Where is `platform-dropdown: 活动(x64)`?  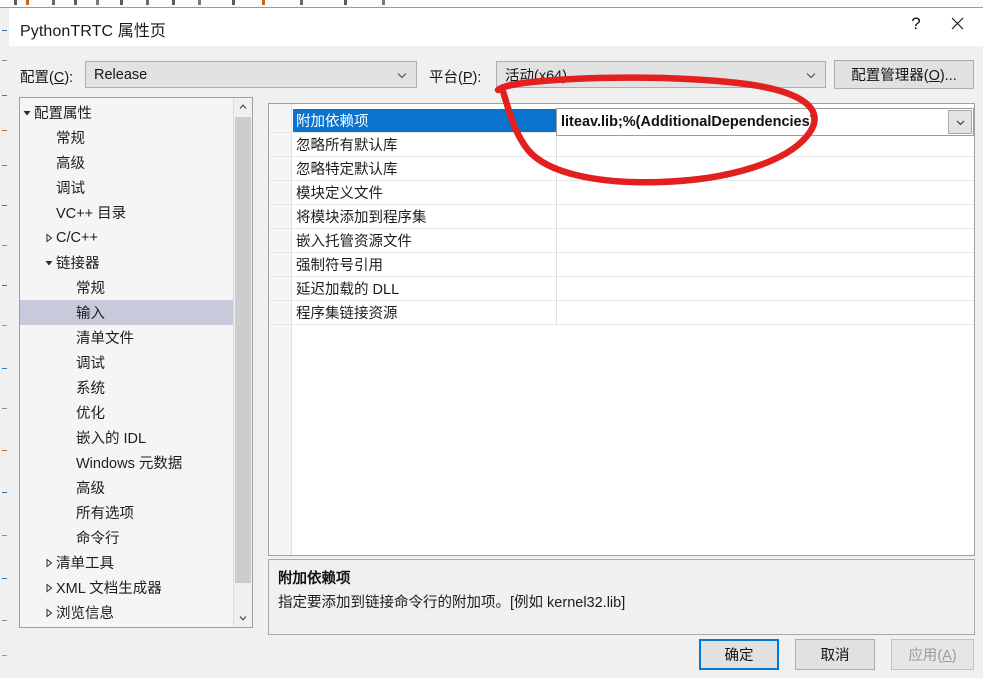
platform-dropdown: 活动(x64) is located at coordinates (661, 74).